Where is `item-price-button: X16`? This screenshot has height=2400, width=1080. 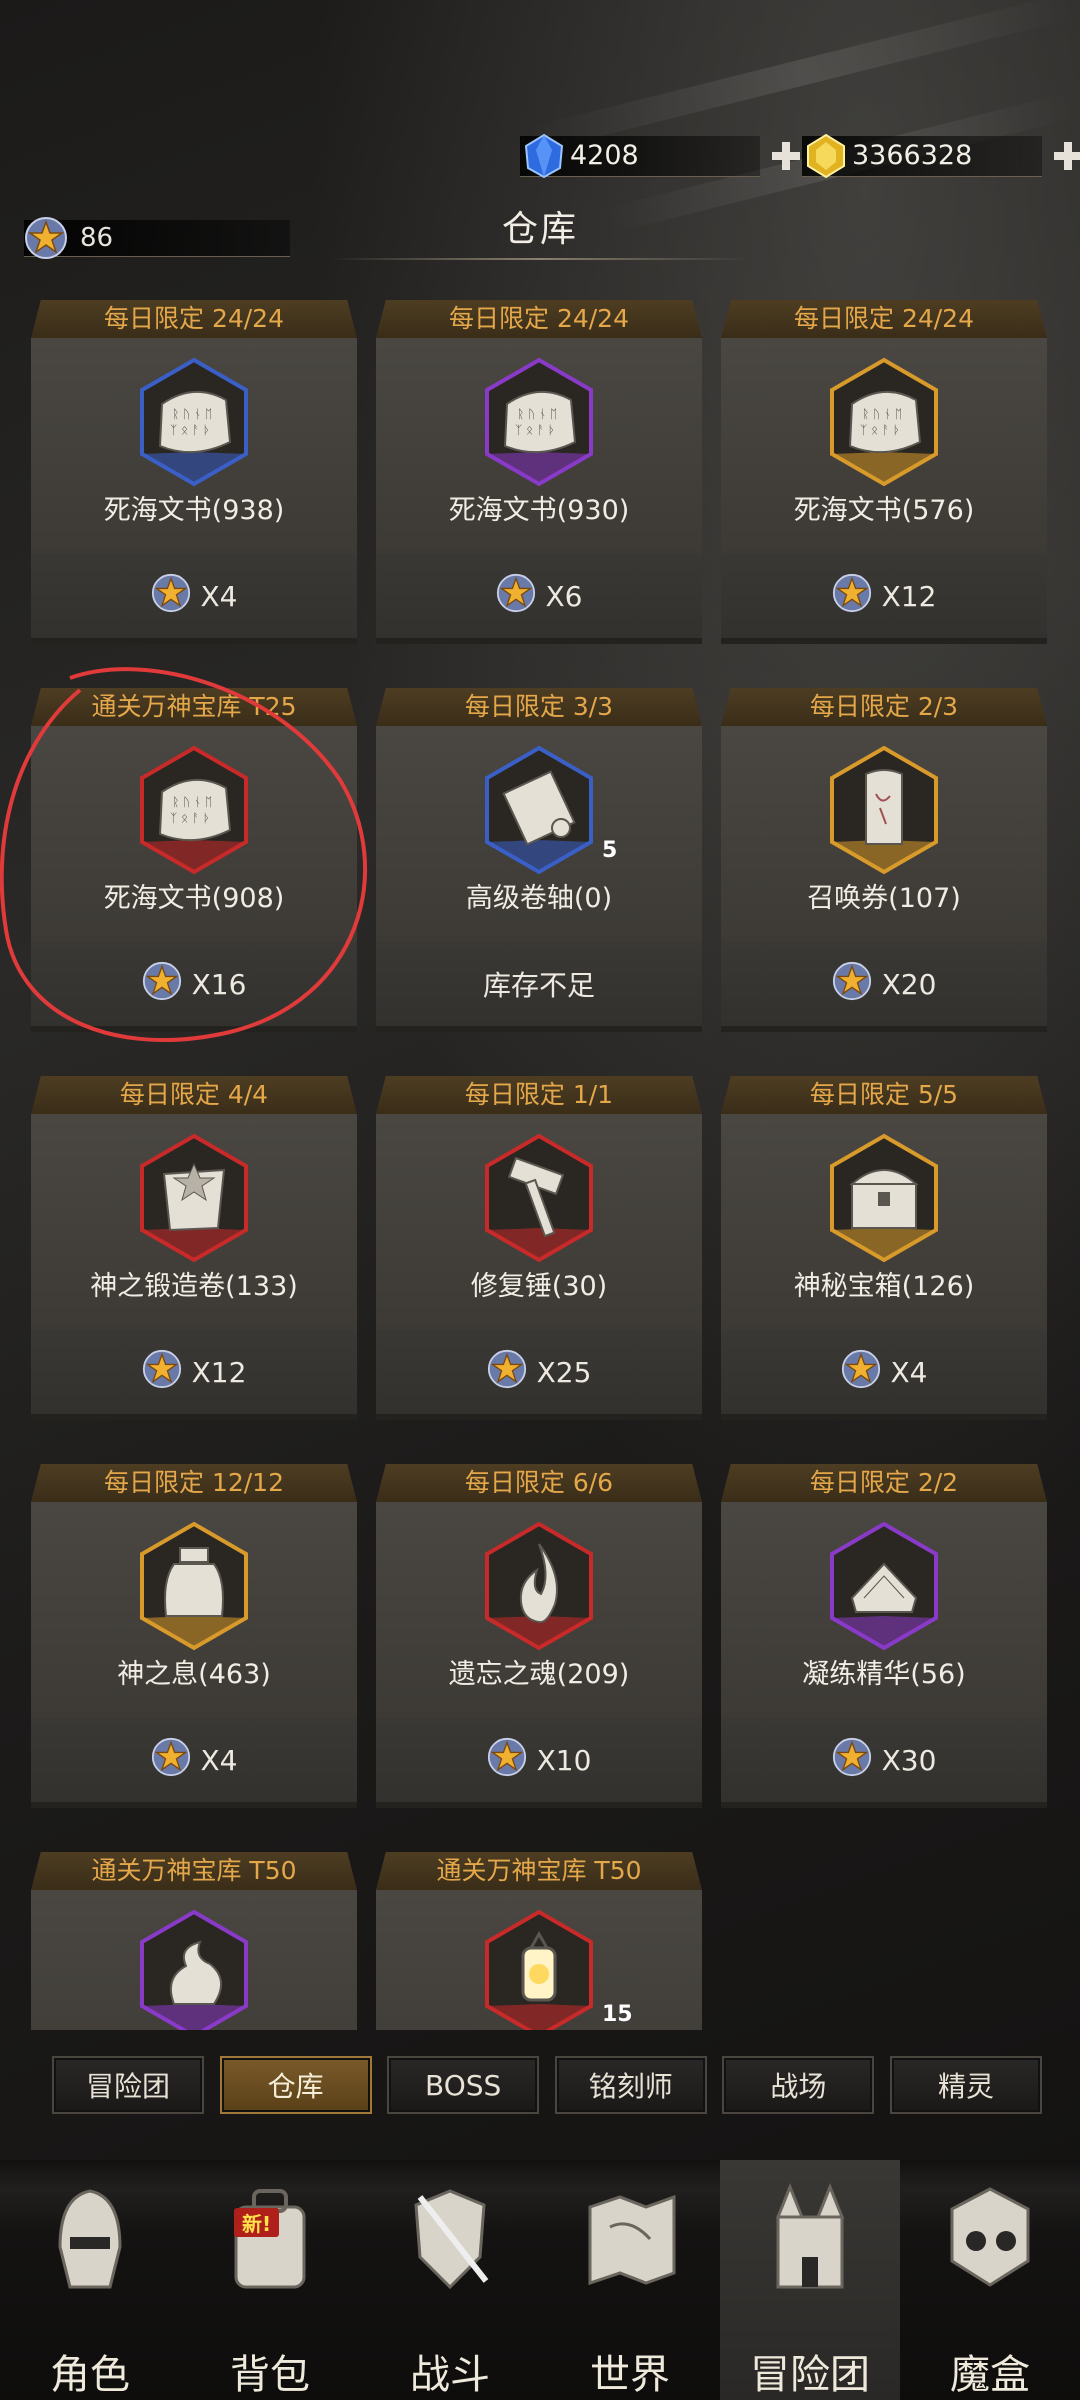
item-price-button: X16 is located at coordinates (194, 984).